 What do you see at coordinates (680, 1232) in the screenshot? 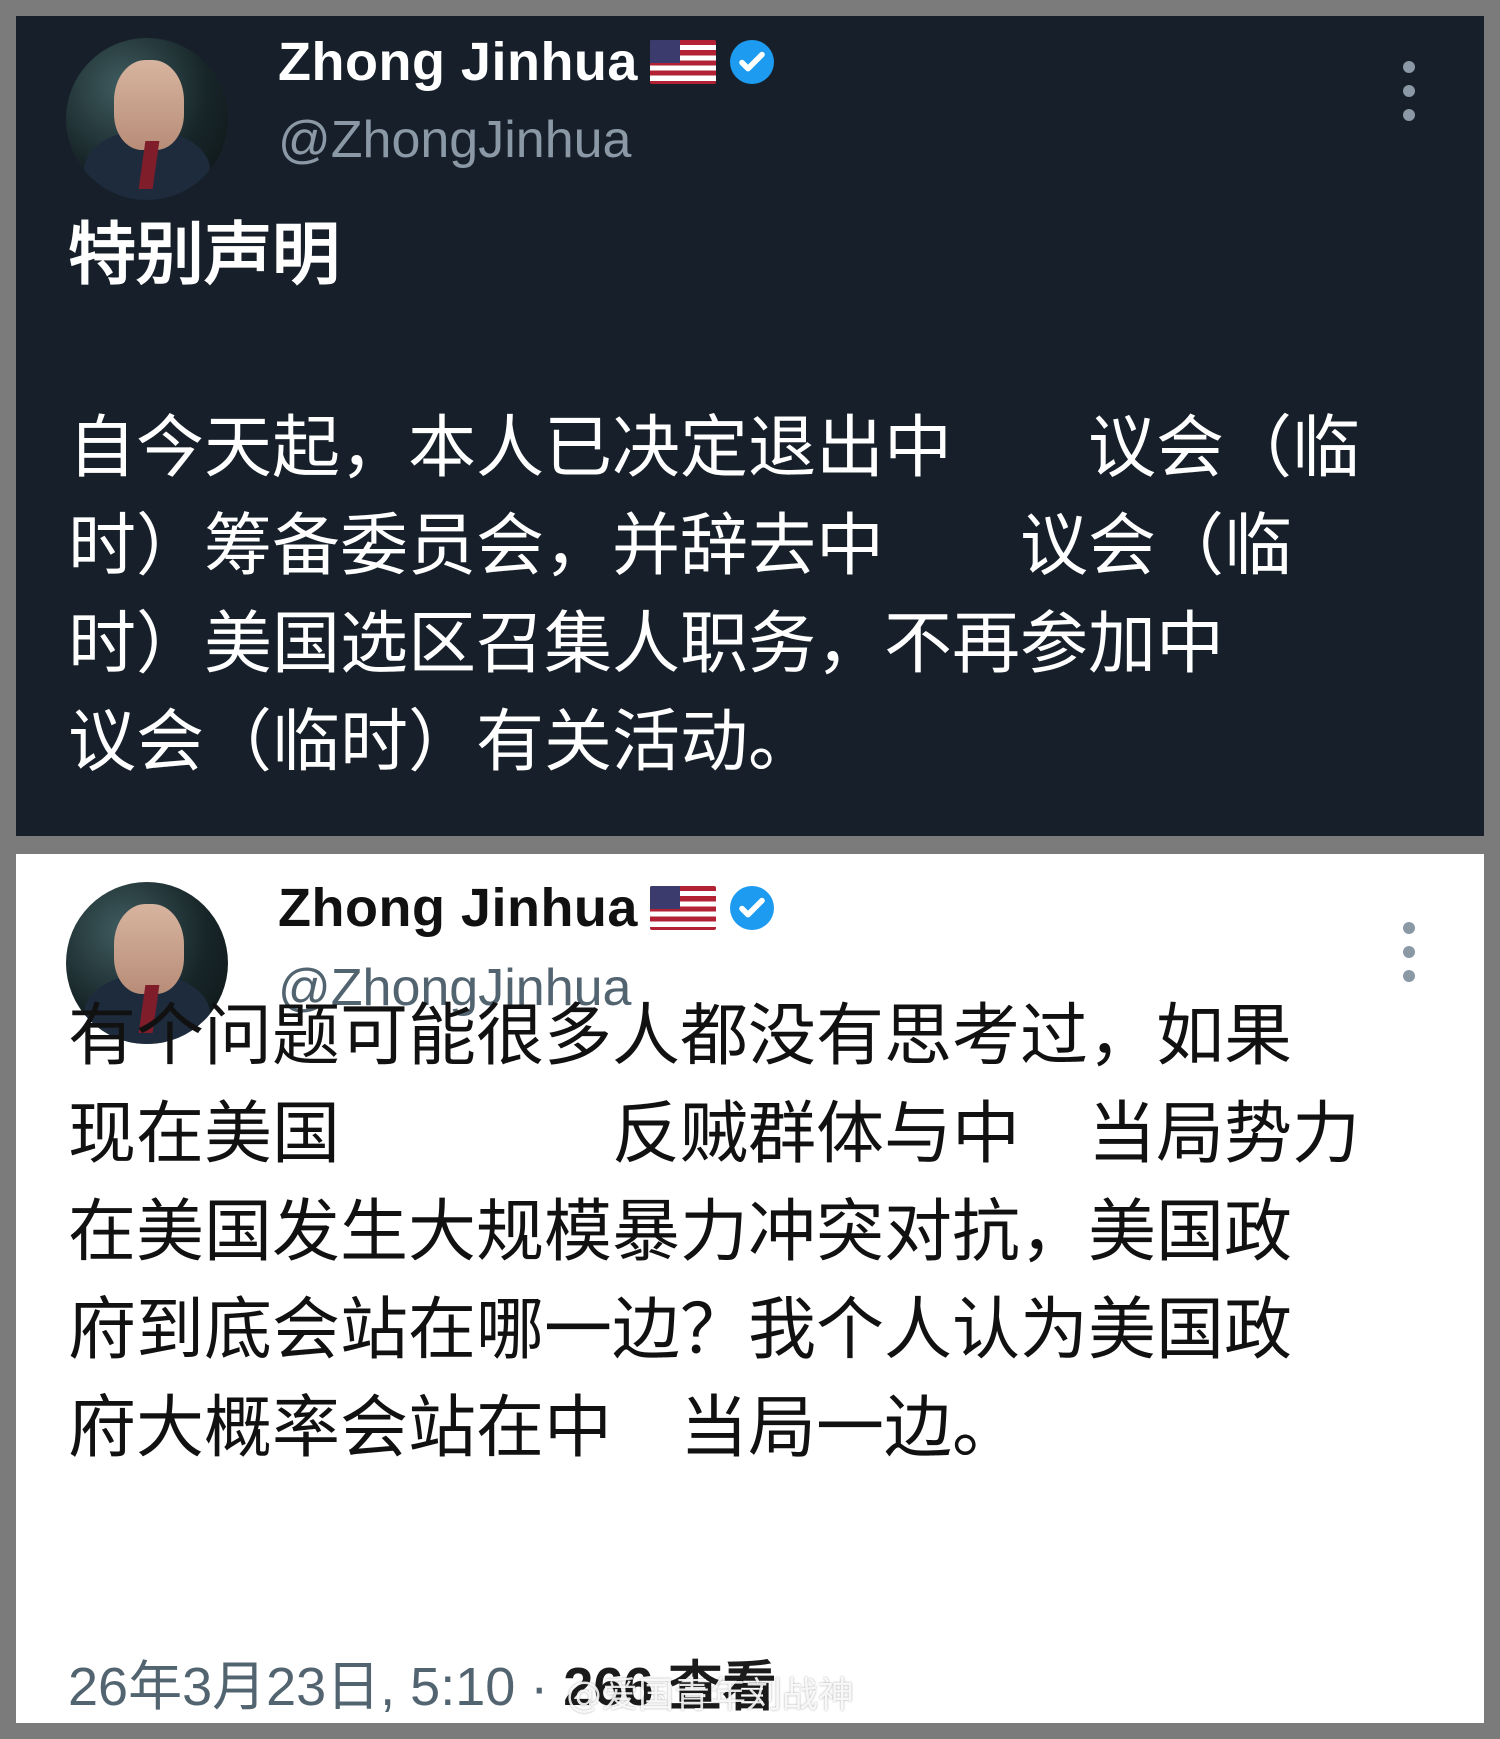
I see `tweet-line-3: 在美国发生大规模暴力冲突对抗，美国政` at bounding box center [680, 1232].